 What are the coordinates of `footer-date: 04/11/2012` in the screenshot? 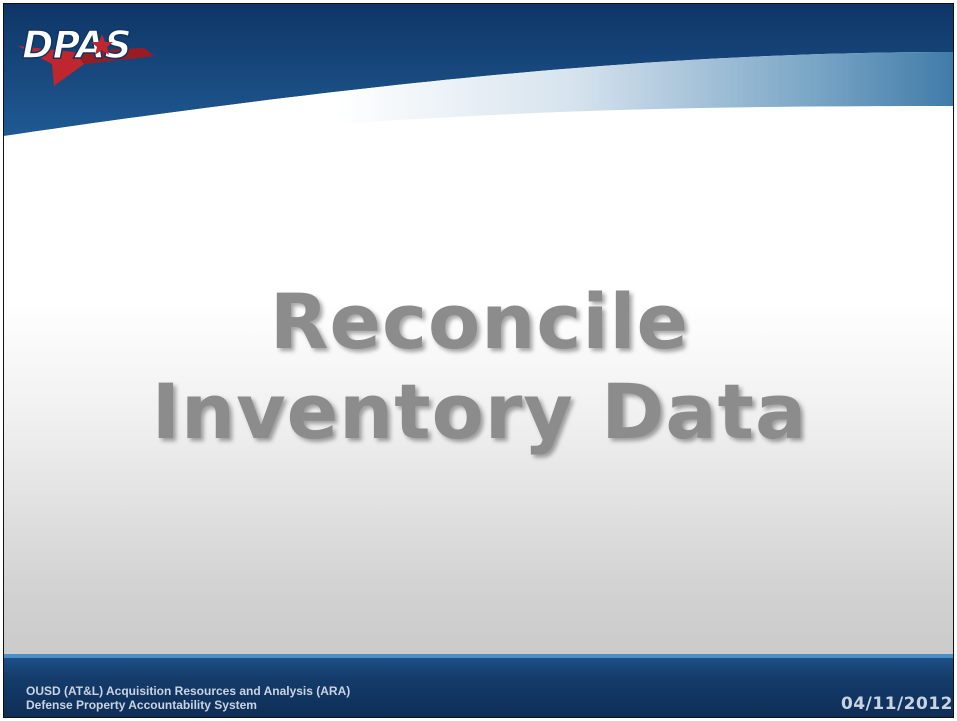 It's located at (896, 704).